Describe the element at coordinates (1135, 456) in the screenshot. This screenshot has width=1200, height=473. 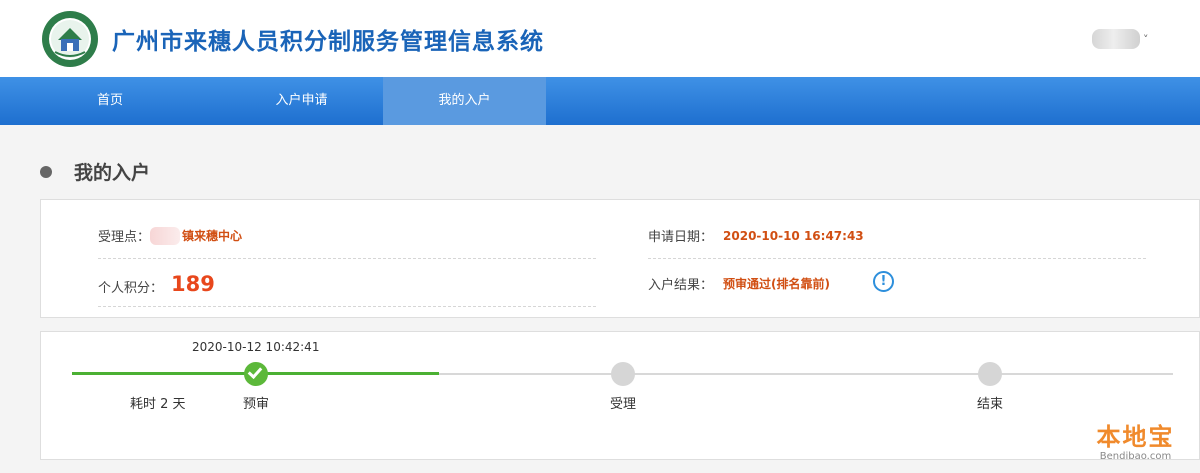
I see `watermark-sub: Bendibao.com` at that location.